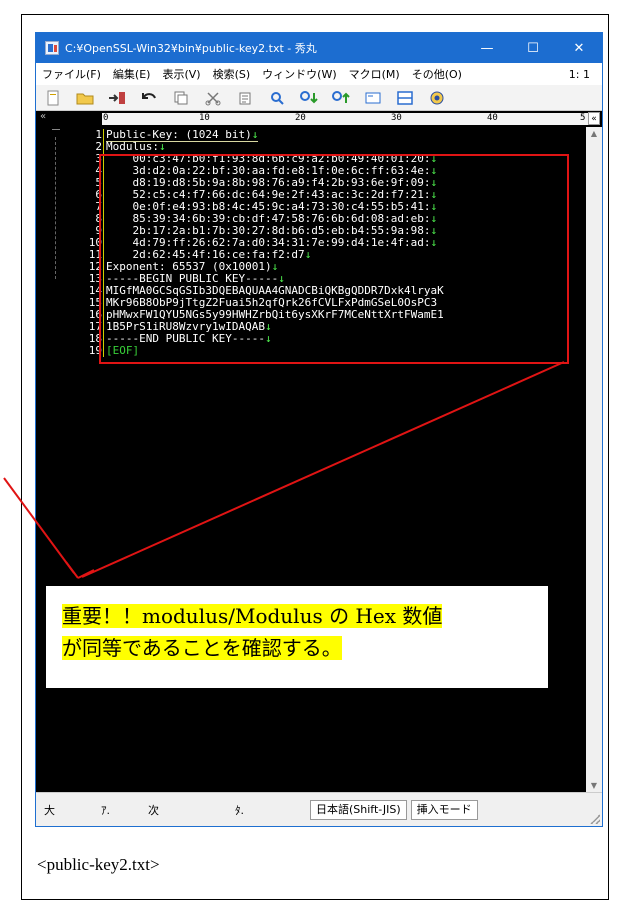 Image resolution: width=630 pixels, height=919 pixels. What do you see at coordinates (309, 98) in the screenshot?
I see `search-down-icon` at bounding box center [309, 98].